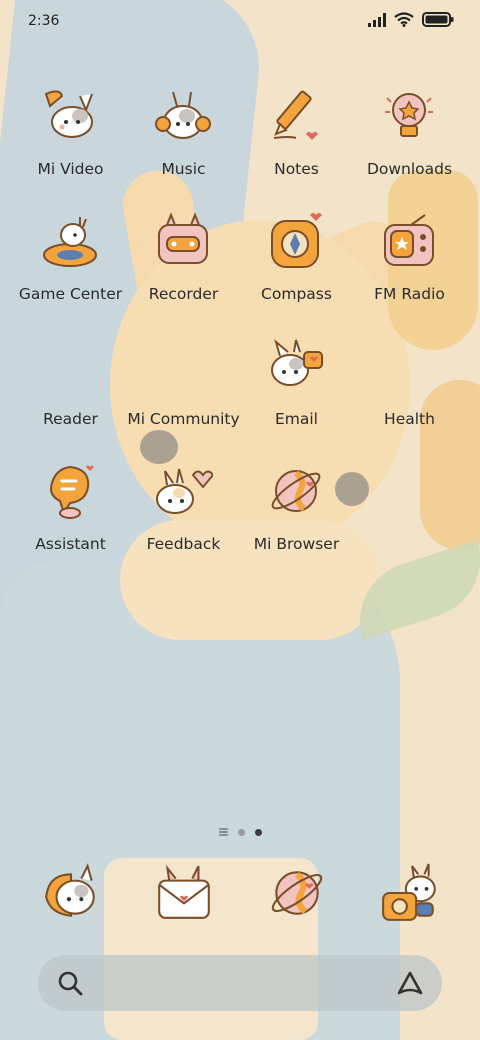 The image size is (480, 1040). What do you see at coordinates (44, 21) in the screenshot?
I see `clock: 2:36` at bounding box center [44, 21].